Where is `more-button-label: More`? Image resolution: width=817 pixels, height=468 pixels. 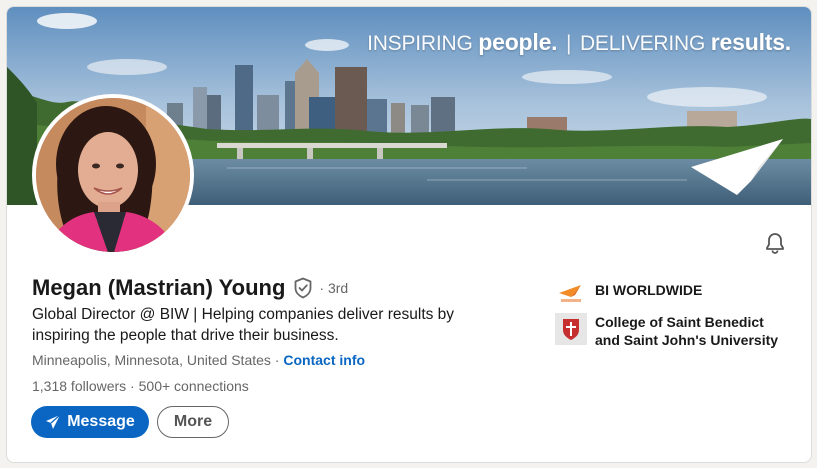
more-button-label: More is located at coordinates (193, 421).